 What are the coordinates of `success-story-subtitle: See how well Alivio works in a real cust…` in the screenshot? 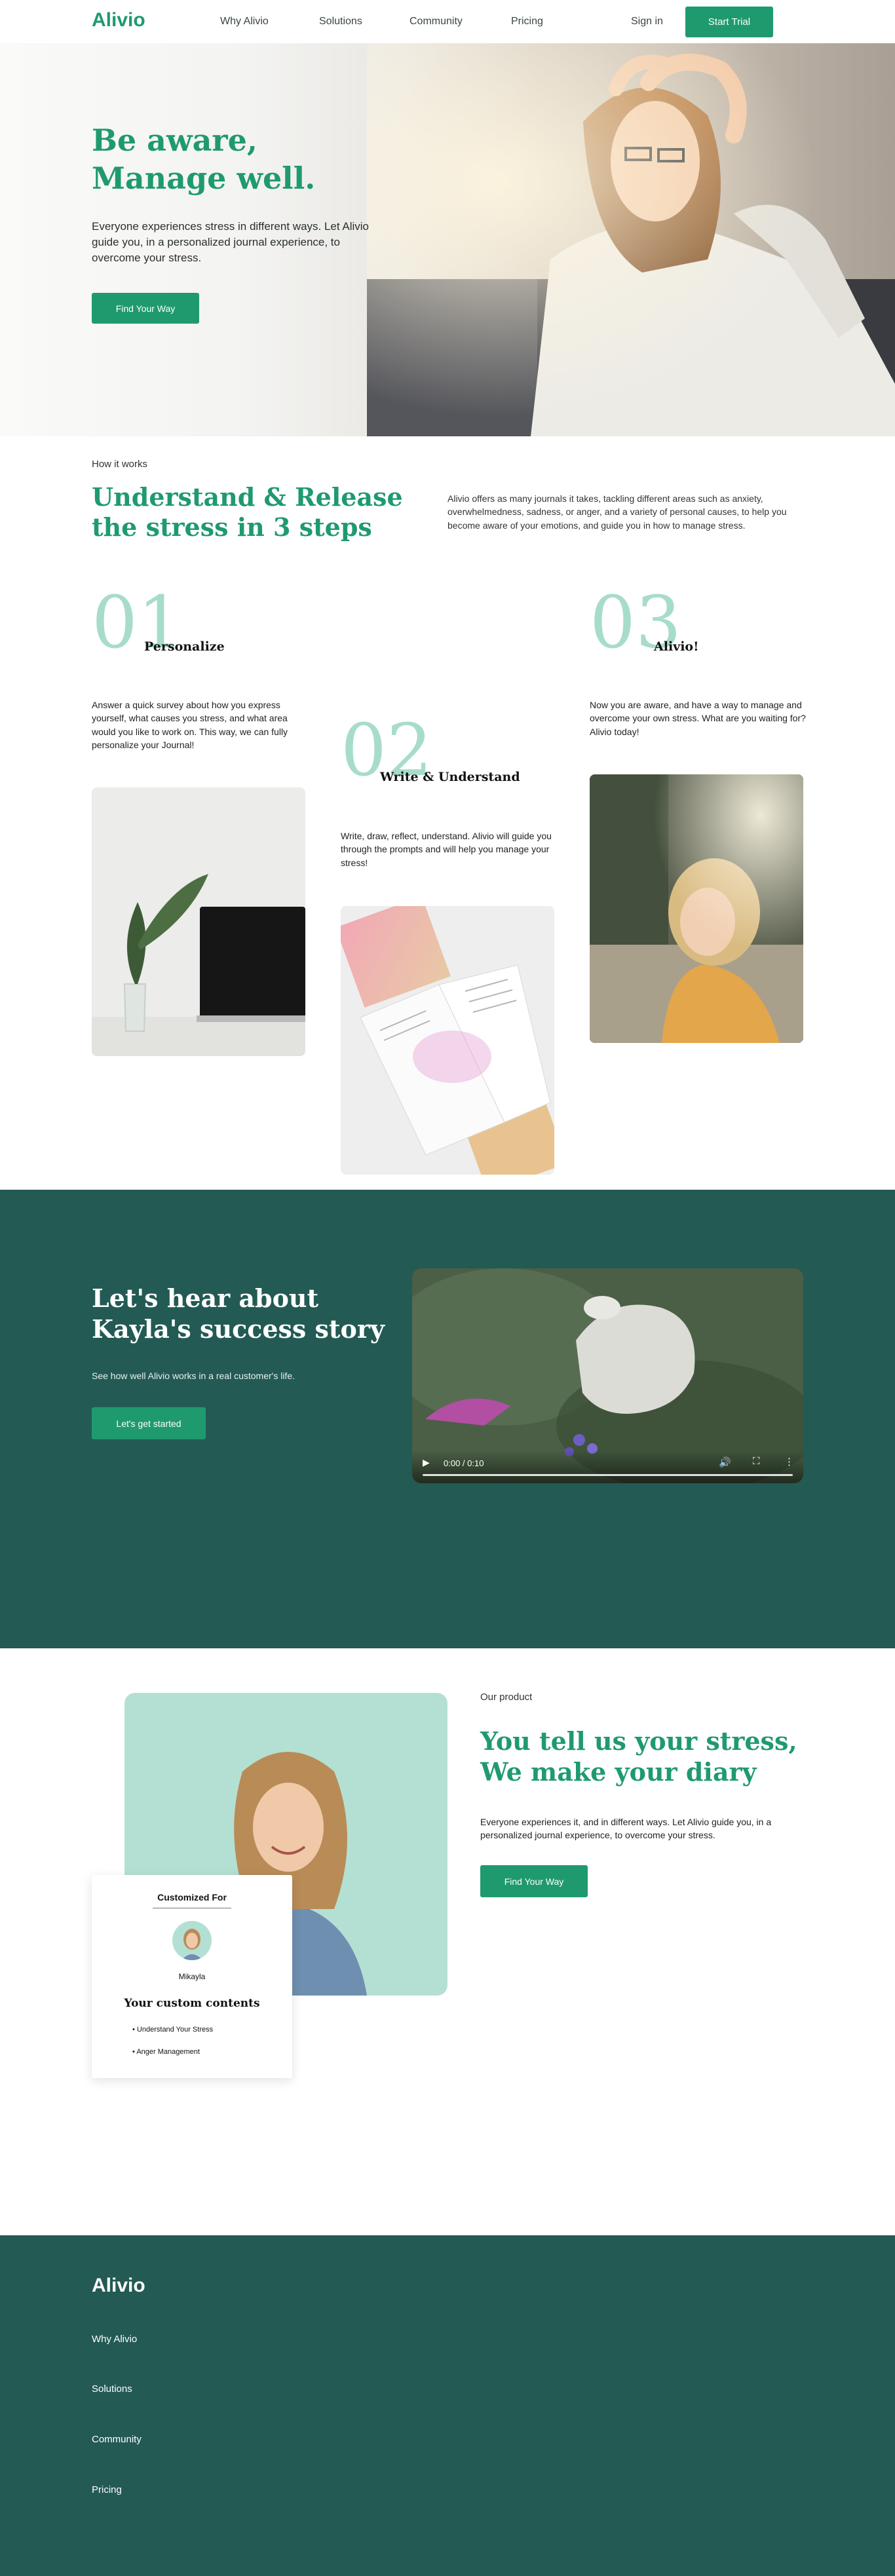 It's located at (193, 1376).